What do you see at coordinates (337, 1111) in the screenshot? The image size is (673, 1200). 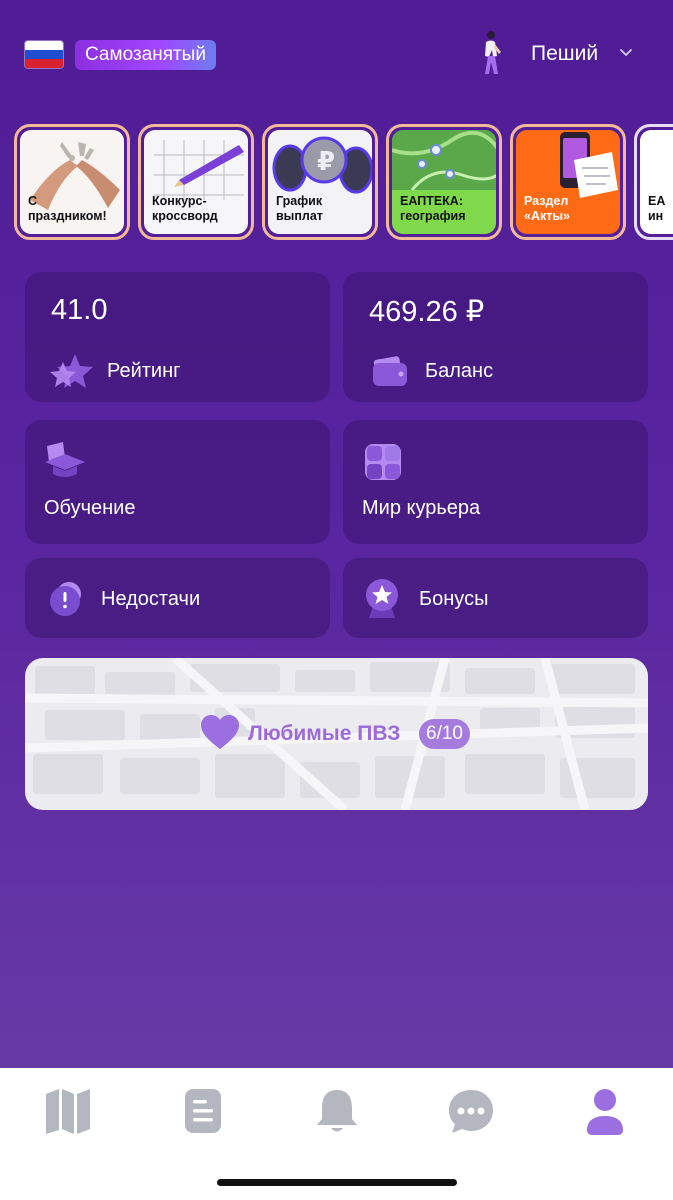 I see `bell-icon` at bounding box center [337, 1111].